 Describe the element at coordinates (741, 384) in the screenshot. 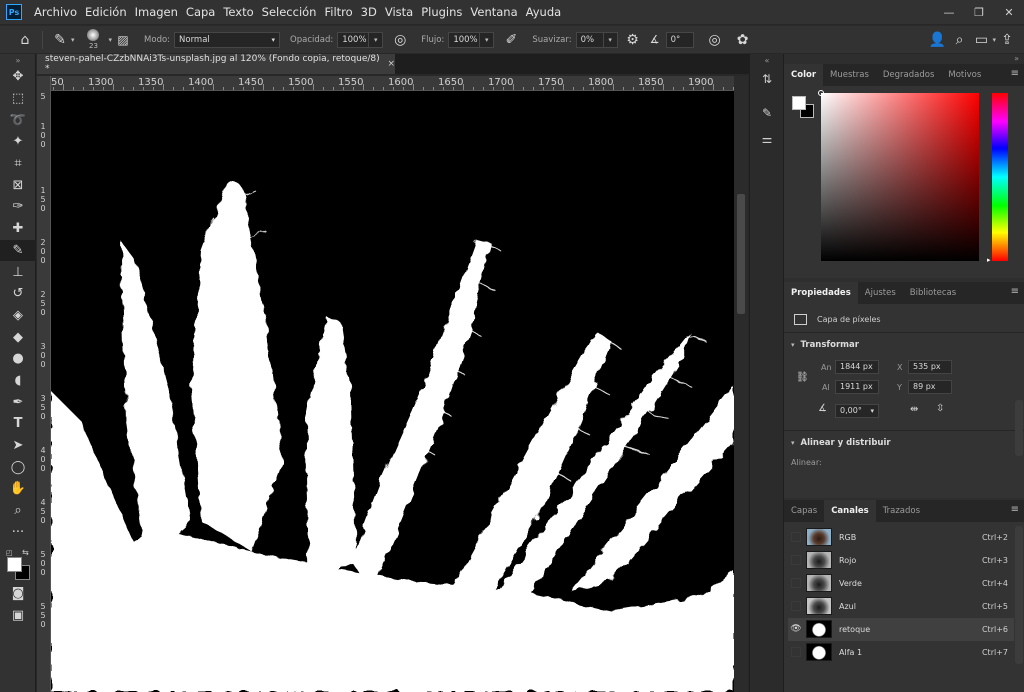

I see `canvas-vertical-scrollbar` at that location.